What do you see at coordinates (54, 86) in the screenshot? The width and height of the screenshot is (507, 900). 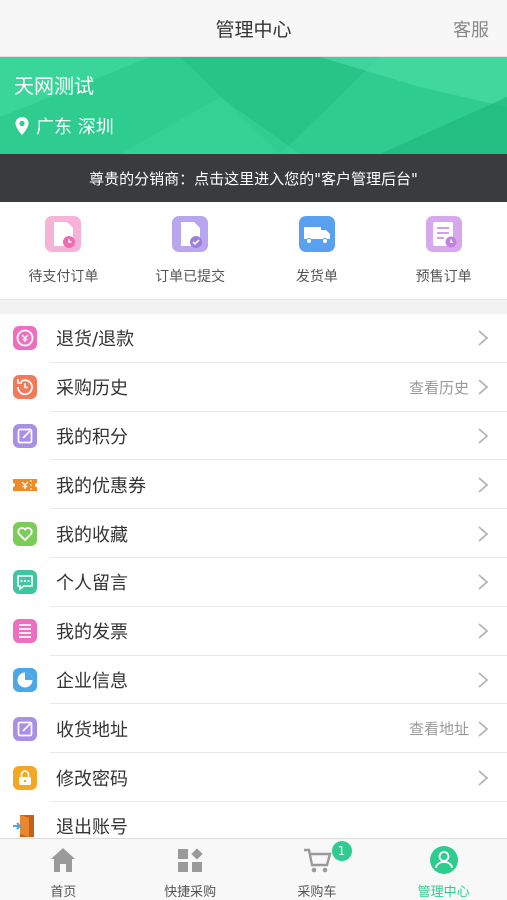 I see `account-name: 天网测试` at bounding box center [54, 86].